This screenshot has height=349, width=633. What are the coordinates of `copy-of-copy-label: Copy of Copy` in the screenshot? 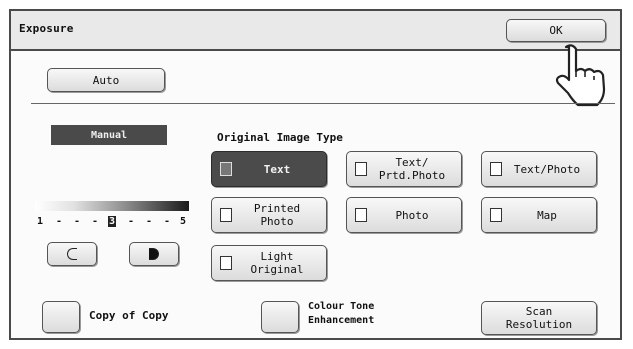 It's located at (129, 315).